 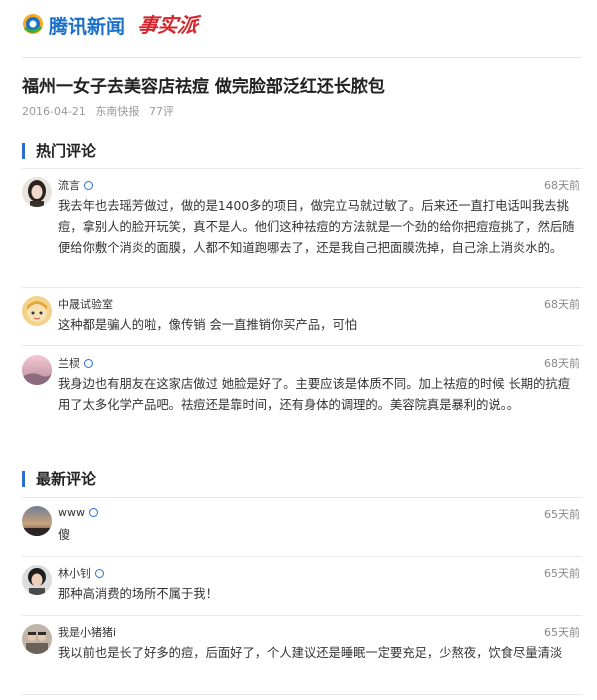 I want to click on comment-item: 林小钊 65天前 那种高消费的场所不属于我！, so click(x=302, y=587).